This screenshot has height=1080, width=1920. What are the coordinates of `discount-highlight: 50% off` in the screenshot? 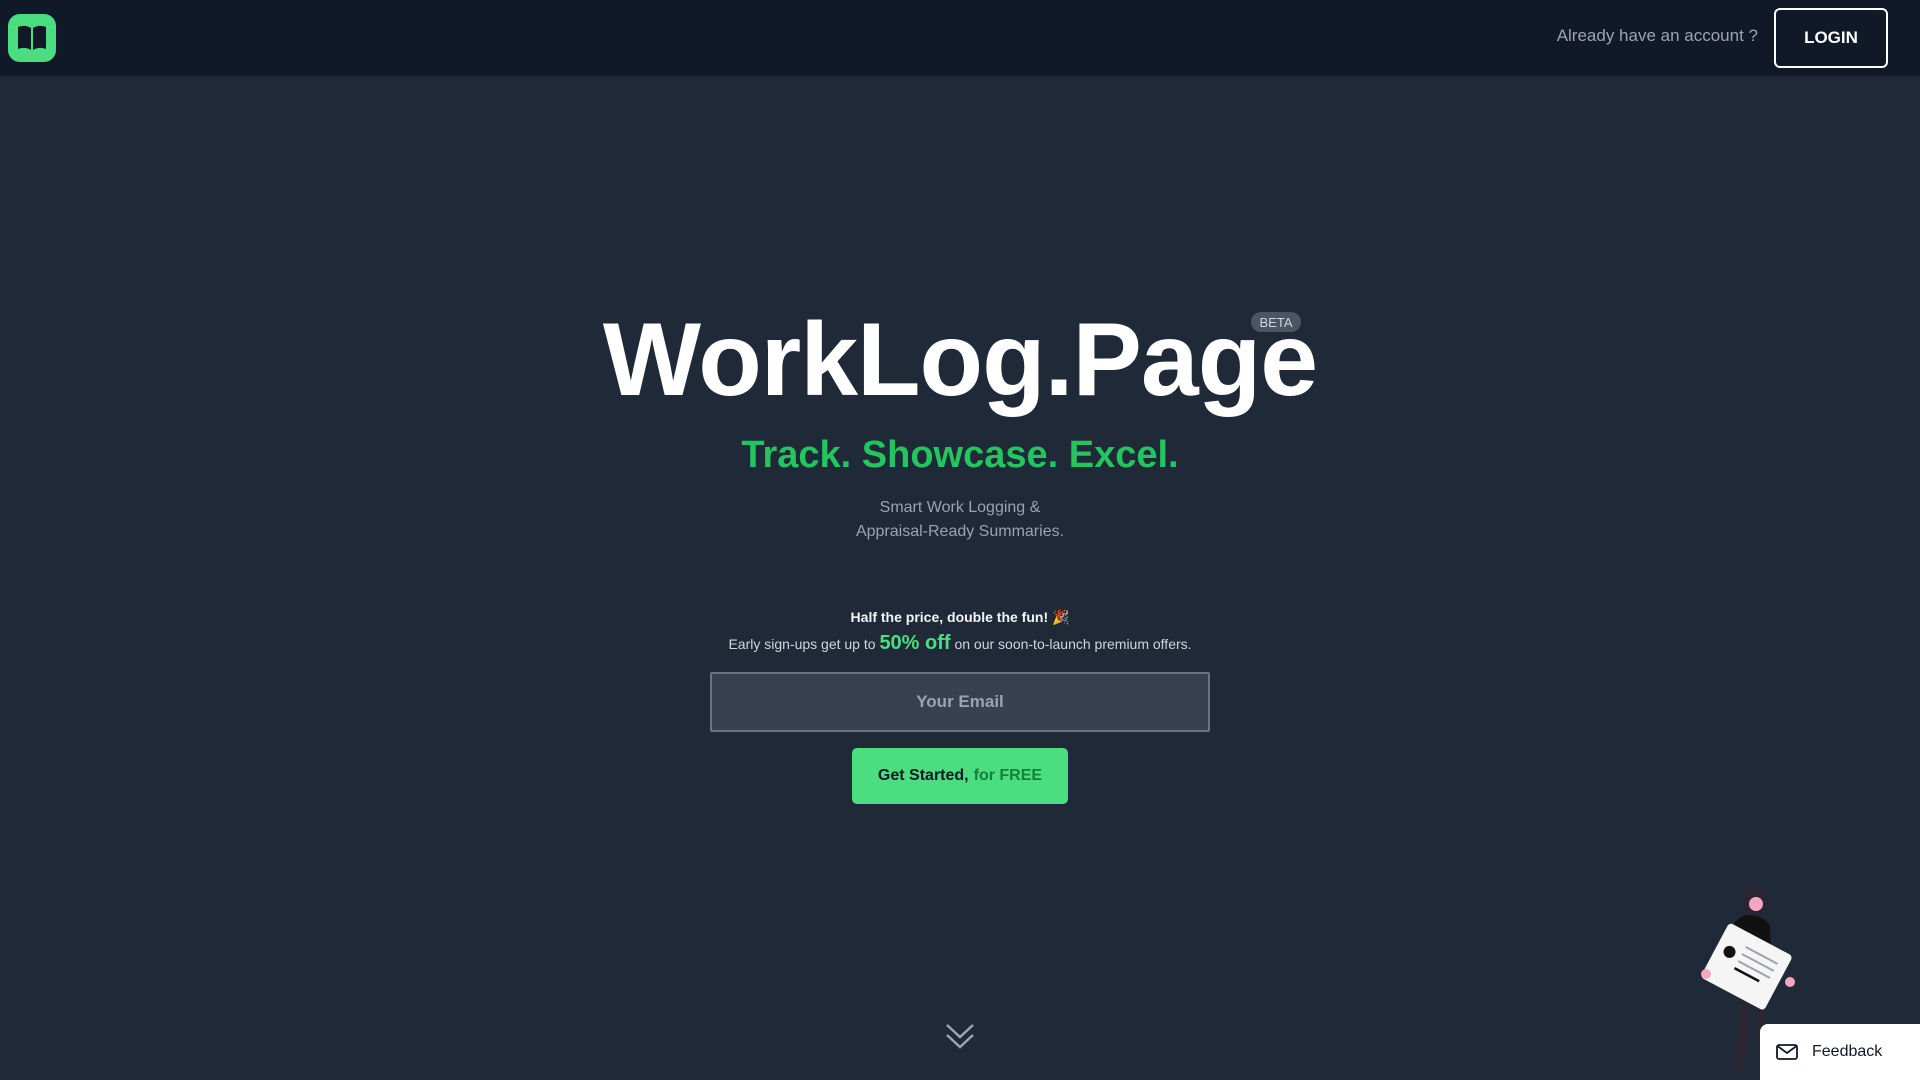 It's located at (915, 643).